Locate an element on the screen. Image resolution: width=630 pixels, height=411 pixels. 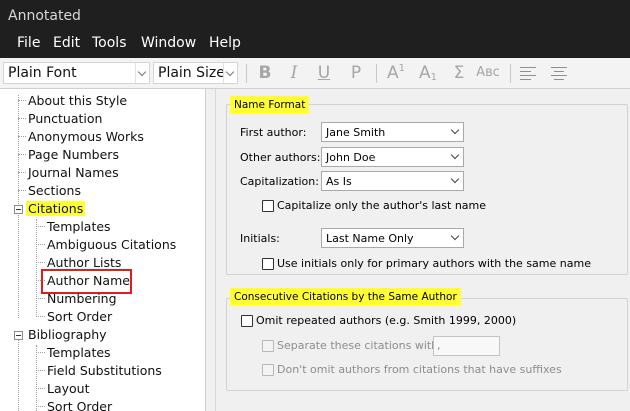
separate-citations-label: Separate these citations with: is located at coordinates (359, 345).